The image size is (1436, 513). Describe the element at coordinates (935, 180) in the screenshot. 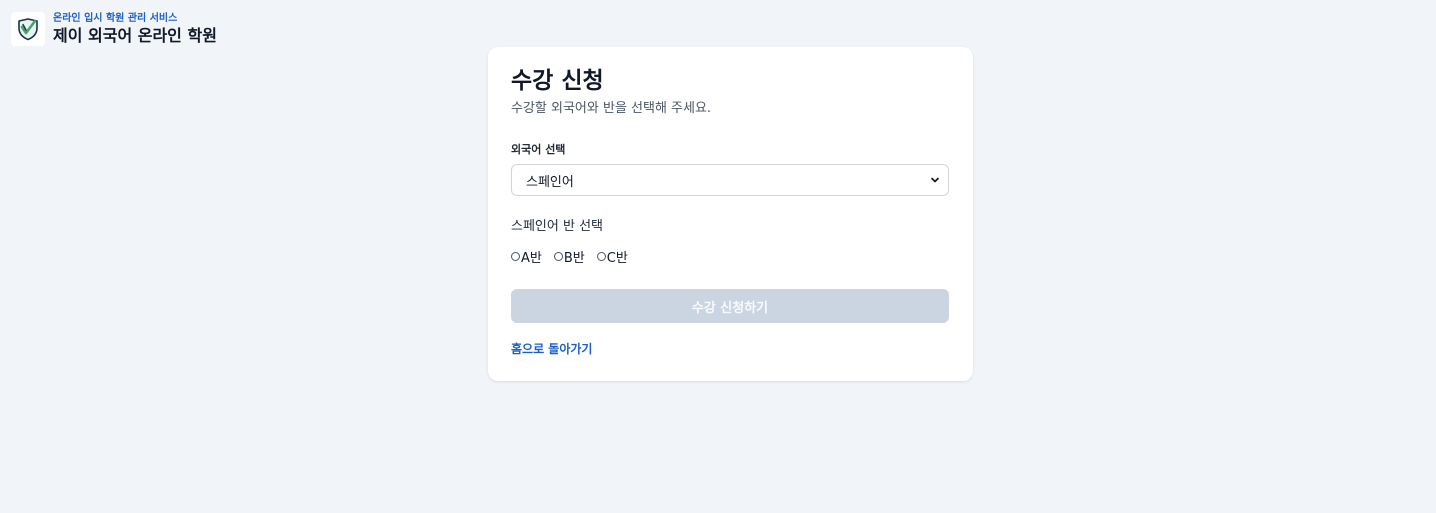

I see `chevron-down-icon` at that location.